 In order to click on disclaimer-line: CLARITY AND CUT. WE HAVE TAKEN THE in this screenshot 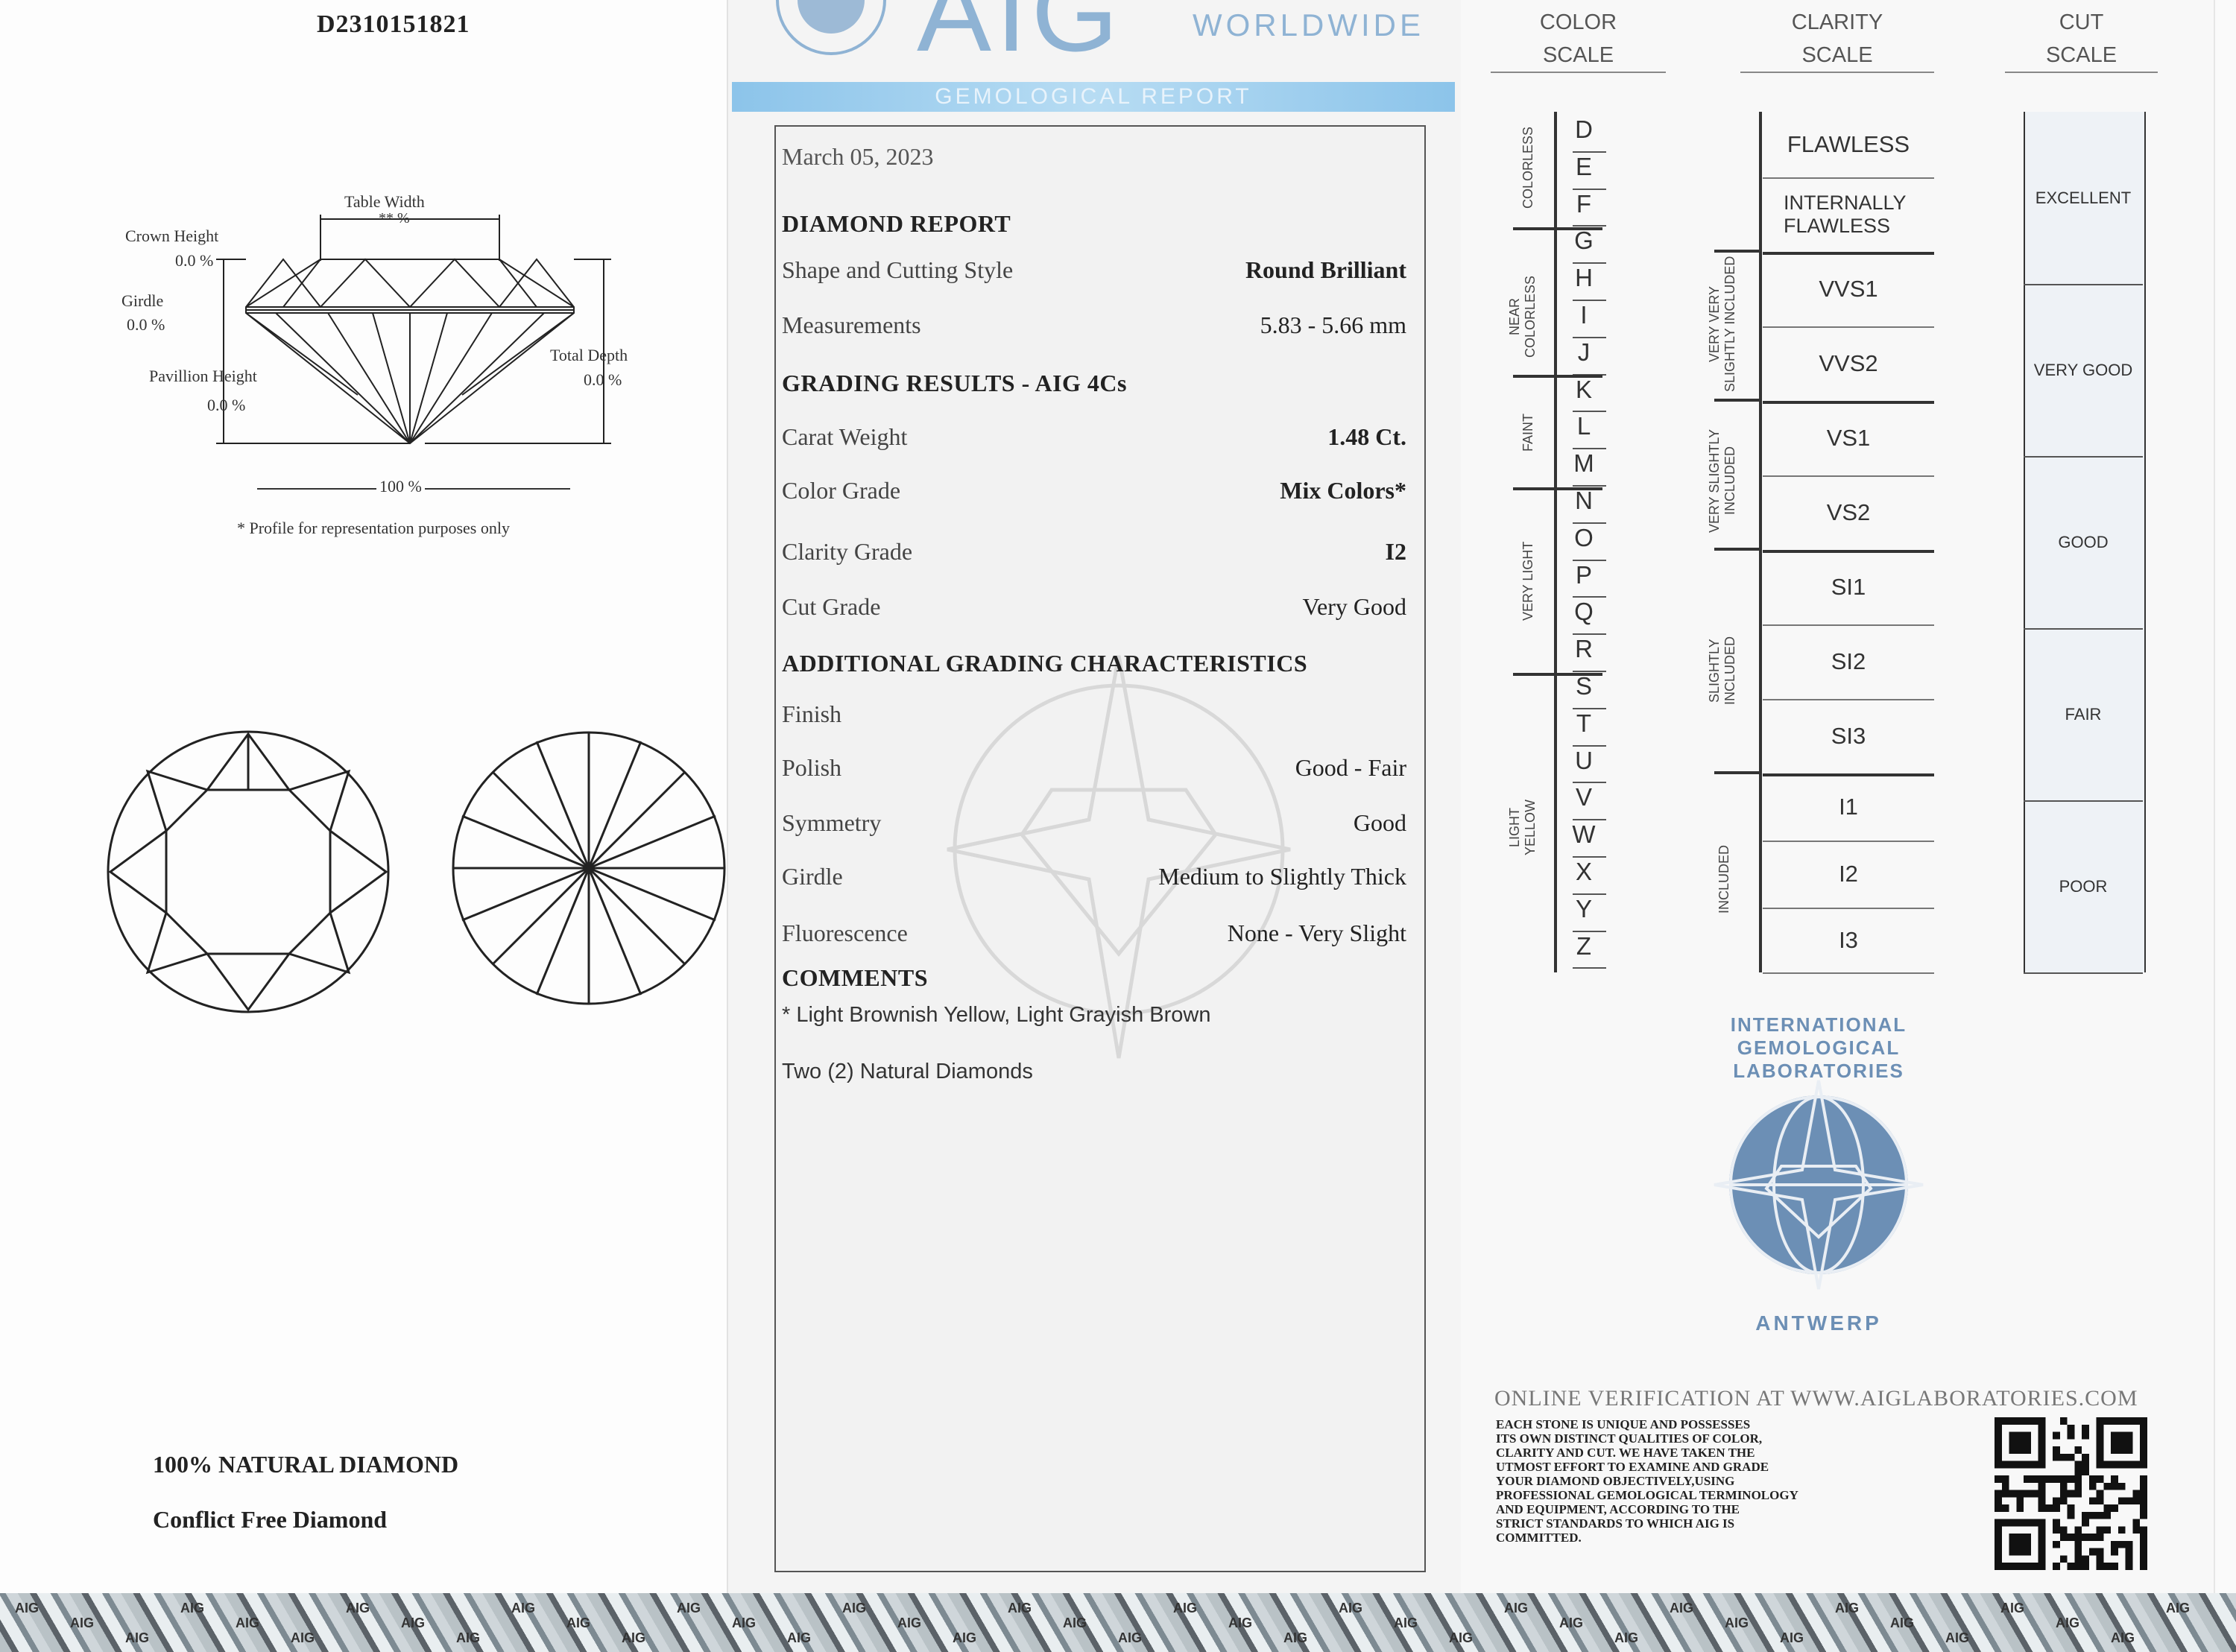, I will do `click(1625, 1453)`.